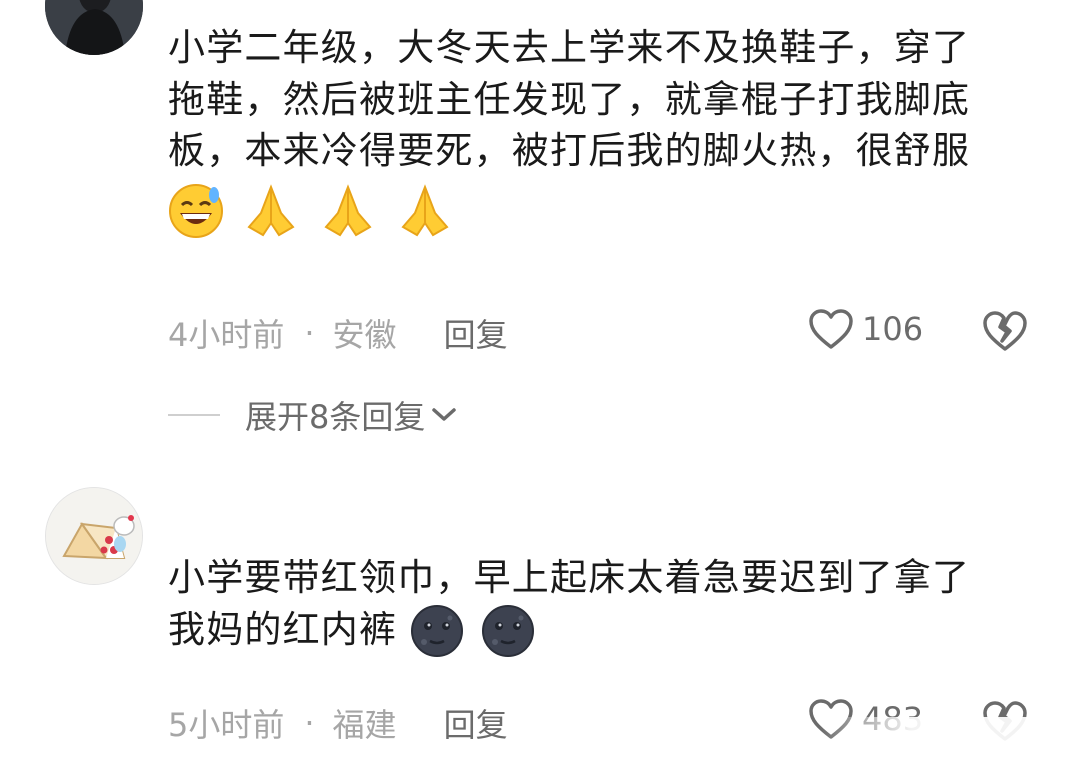 The height and width of the screenshot is (761, 1080). I want to click on comment-line: 我妈的红内裤, so click(598, 631).